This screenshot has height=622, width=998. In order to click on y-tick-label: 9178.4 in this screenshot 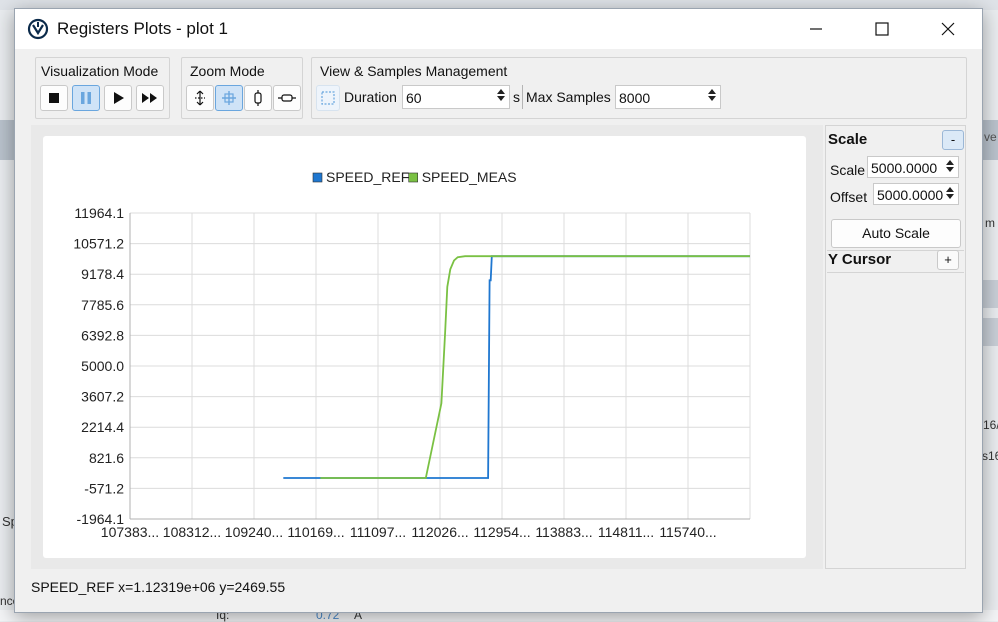, I will do `click(102, 274)`.